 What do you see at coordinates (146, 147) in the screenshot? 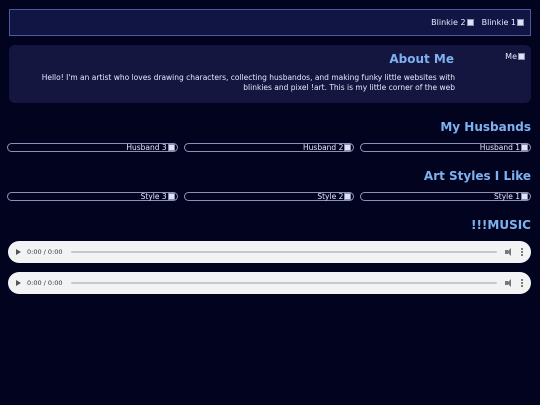
I see `husband-3-alt: Husband 3` at bounding box center [146, 147].